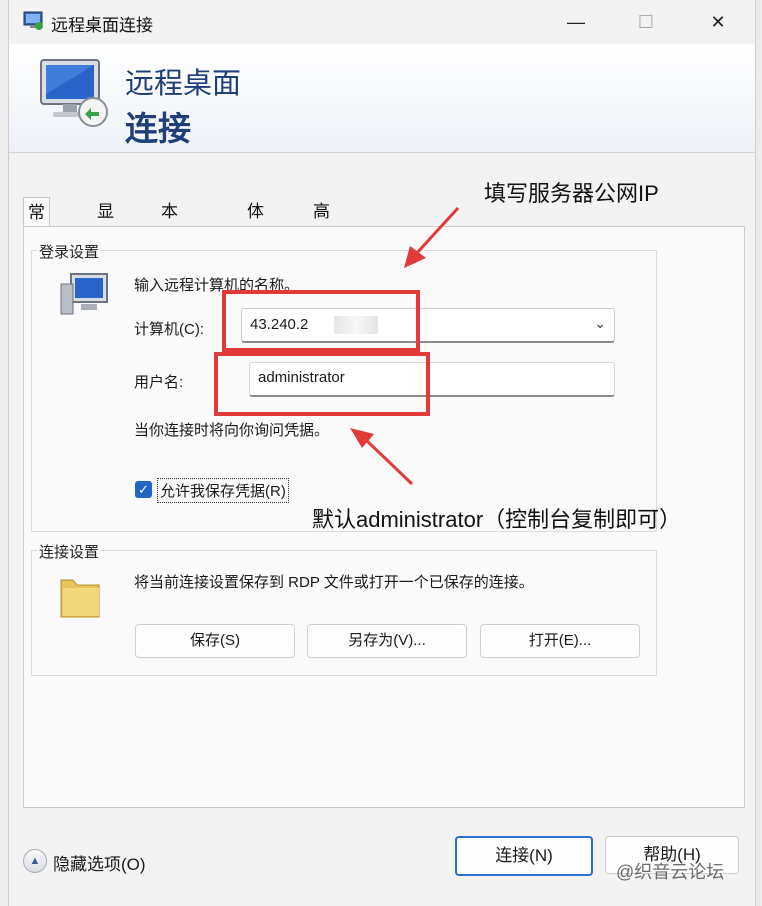  I want to click on connection-description: 将当前连接设置保存到 RDP 文件或打开一个已保存的连接。, so click(334, 582).